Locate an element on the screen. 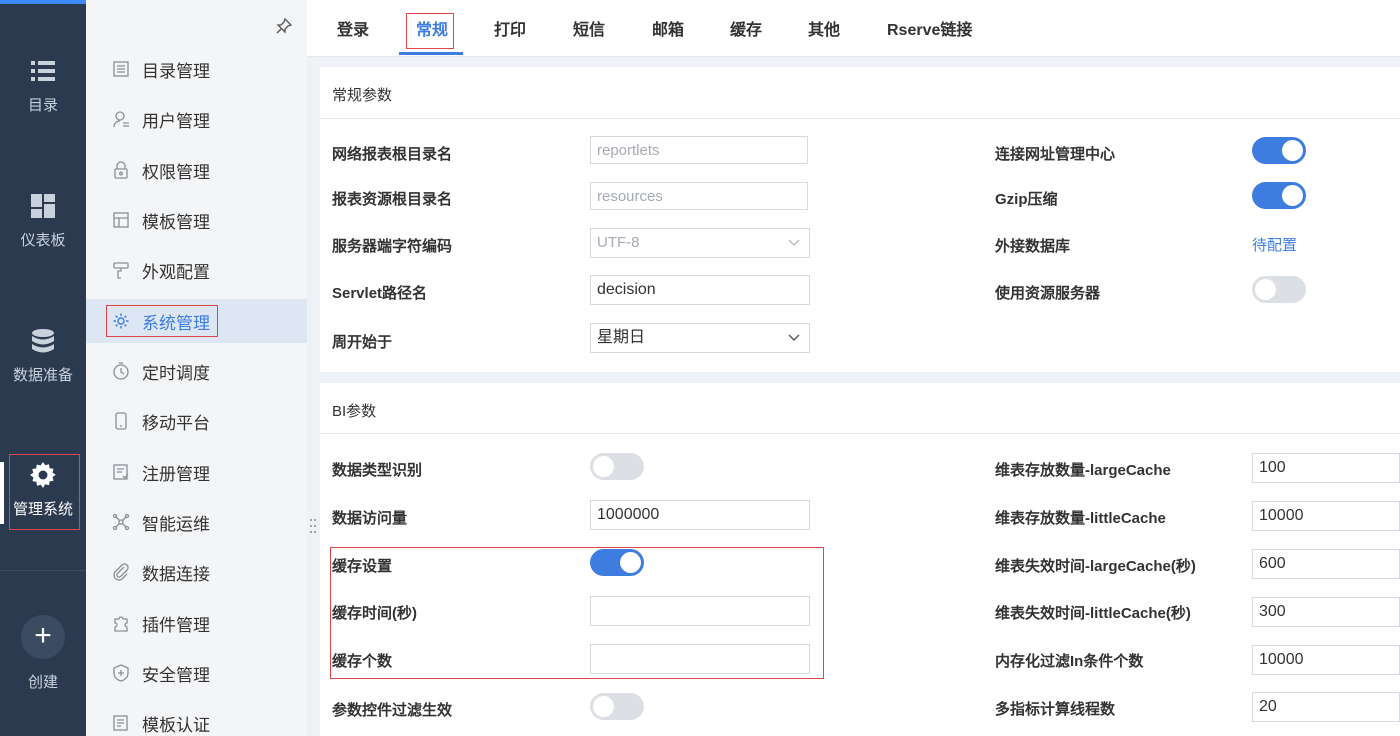 The height and width of the screenshot is (736, 1400). chevron-down-icon is located at coordinates (794, 337).